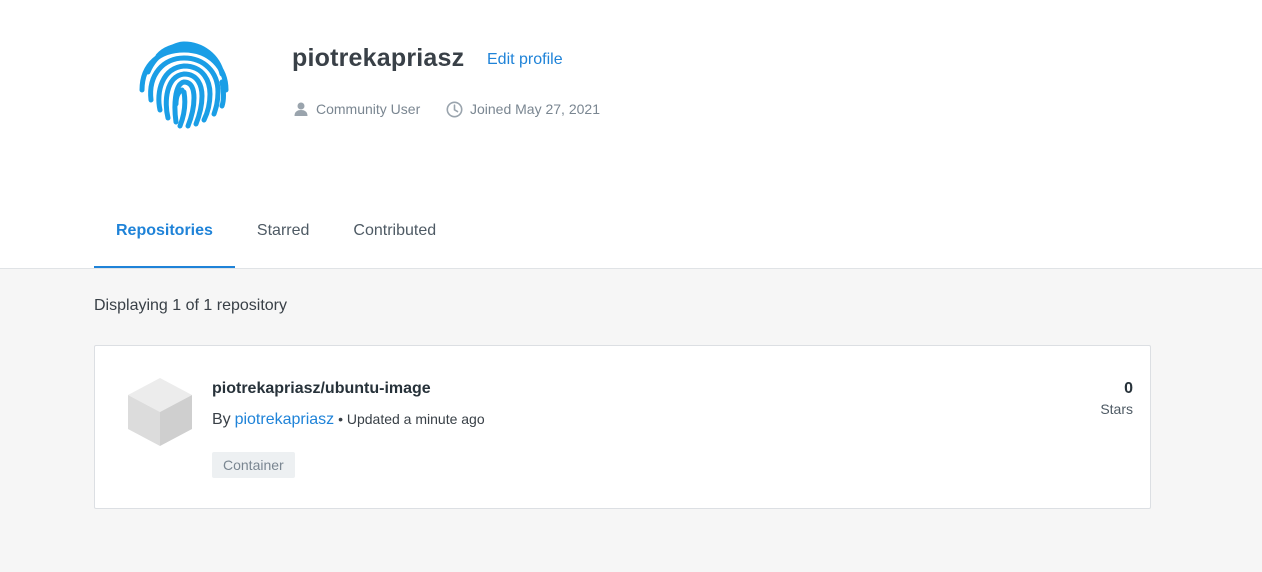  I want to click on profile-tabs: Repositories Starred Contributed, so click(276, 232).